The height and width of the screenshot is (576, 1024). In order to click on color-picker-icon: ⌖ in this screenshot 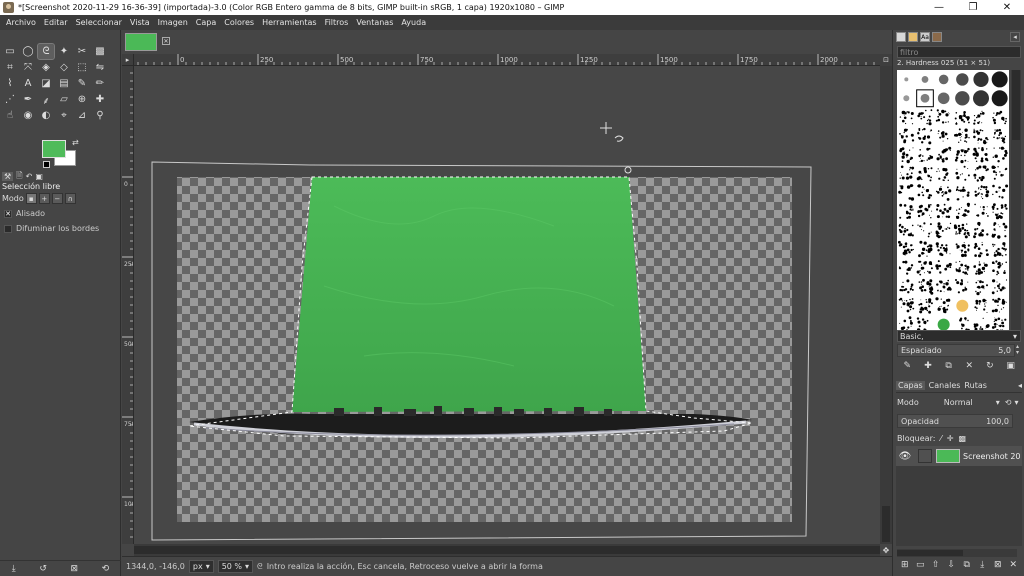, I will do `click(64, 115)`.